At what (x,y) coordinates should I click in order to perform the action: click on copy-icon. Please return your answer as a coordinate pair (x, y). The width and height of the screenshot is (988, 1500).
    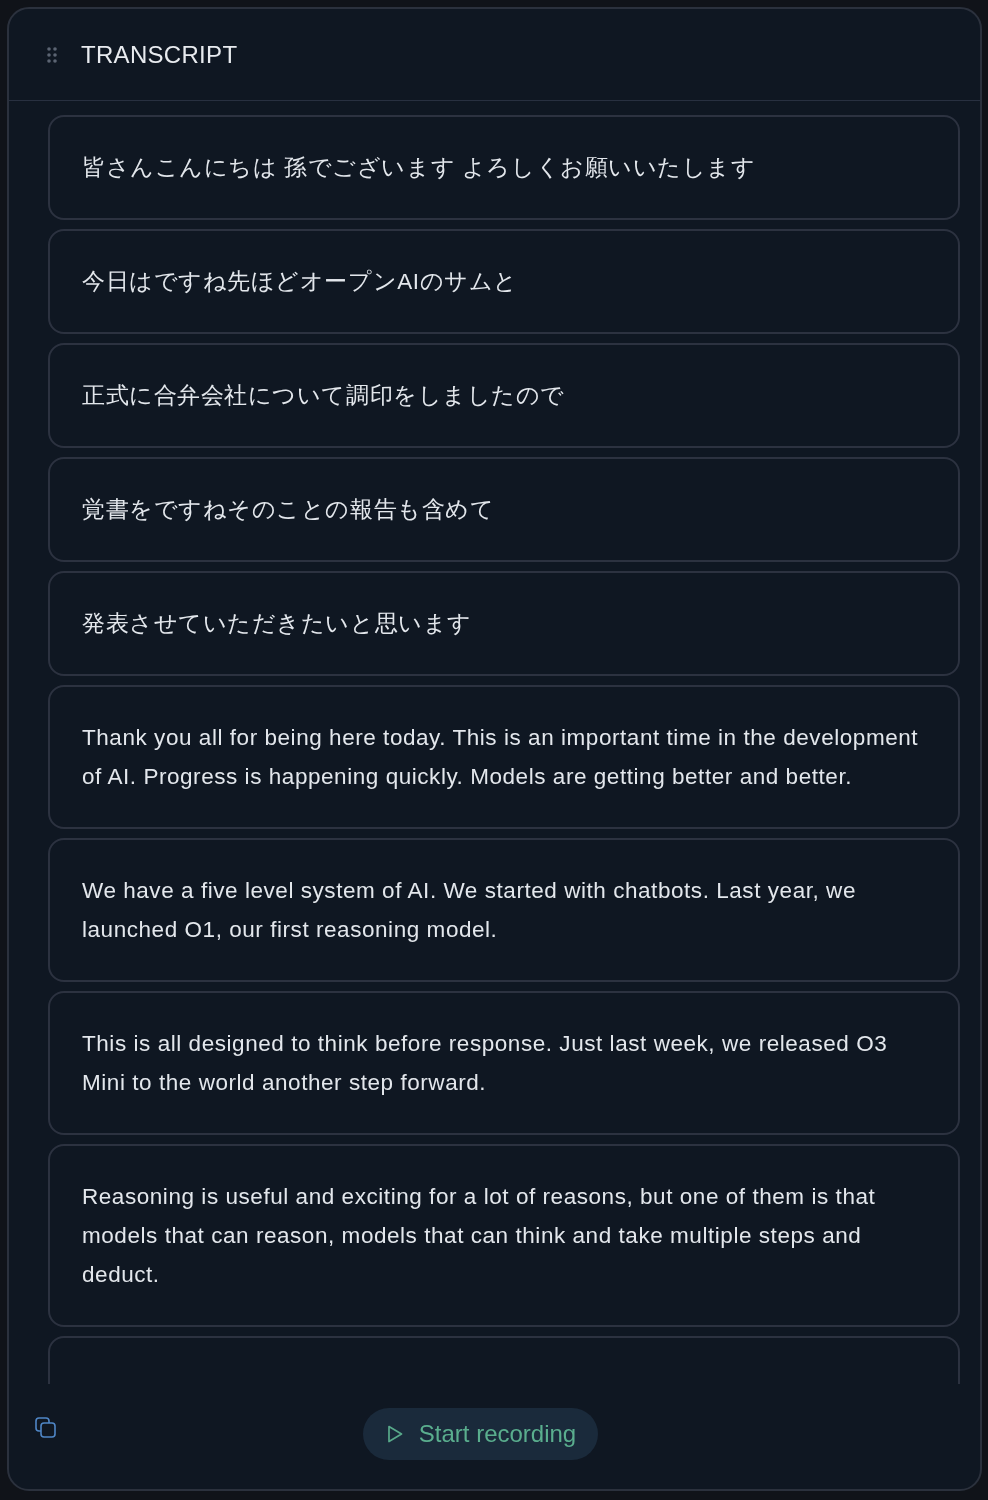
    Looking at the image, I should click on (45, 1427).